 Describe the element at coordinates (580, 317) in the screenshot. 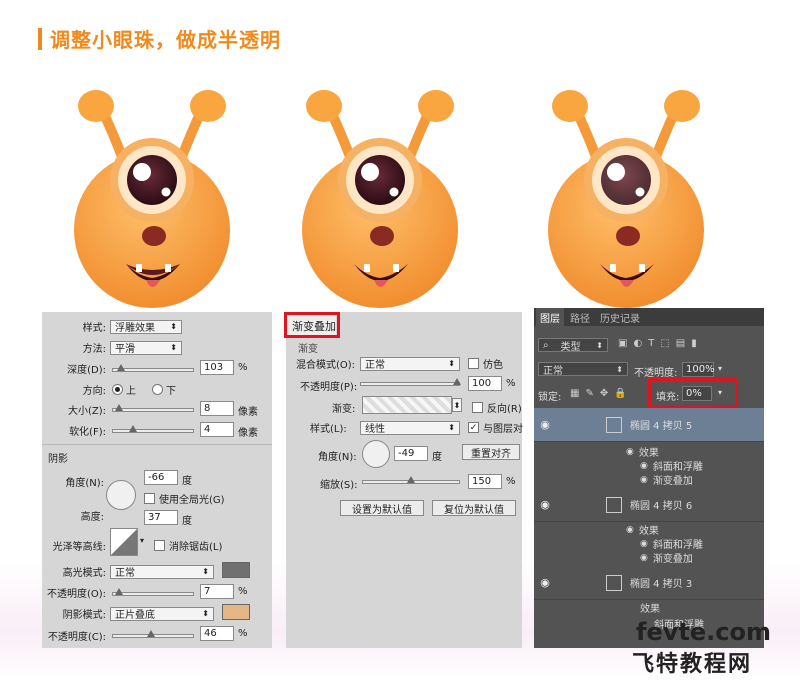

I see `tab-paths: 路径` at that location.